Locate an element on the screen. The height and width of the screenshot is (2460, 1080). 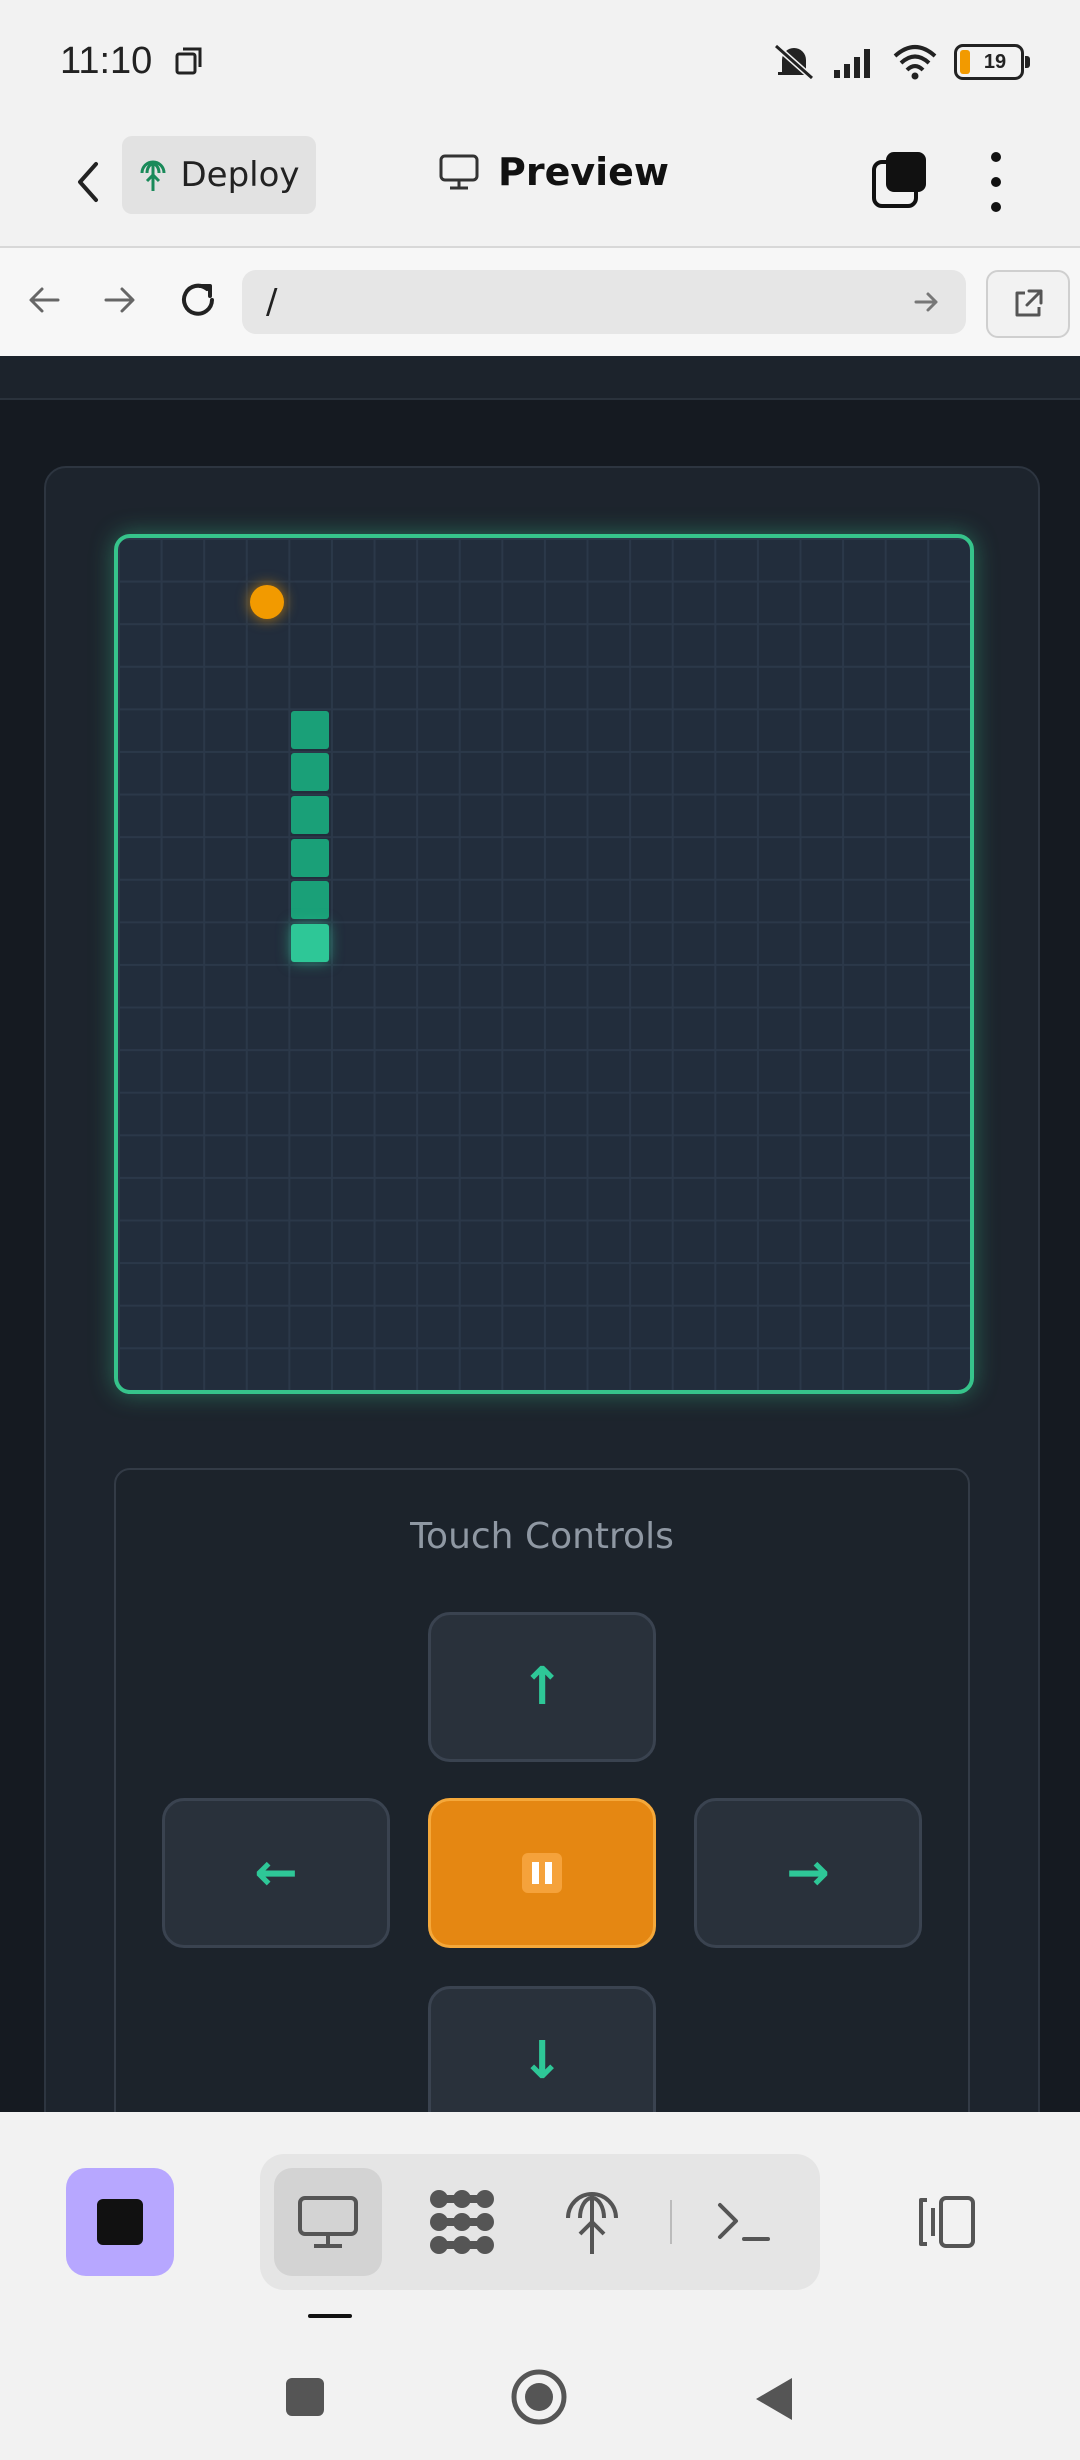
recents-icon is located at coordinates (305, 2397).